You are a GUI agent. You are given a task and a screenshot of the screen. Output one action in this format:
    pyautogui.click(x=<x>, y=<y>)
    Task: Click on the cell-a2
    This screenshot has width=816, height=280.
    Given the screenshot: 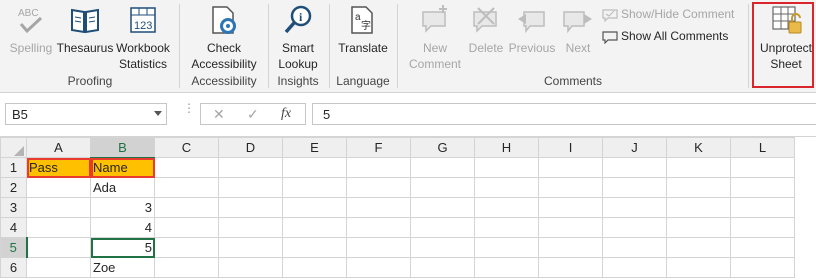 What is the action you would take?
    pyautogui.click(x=58, y=187)
    